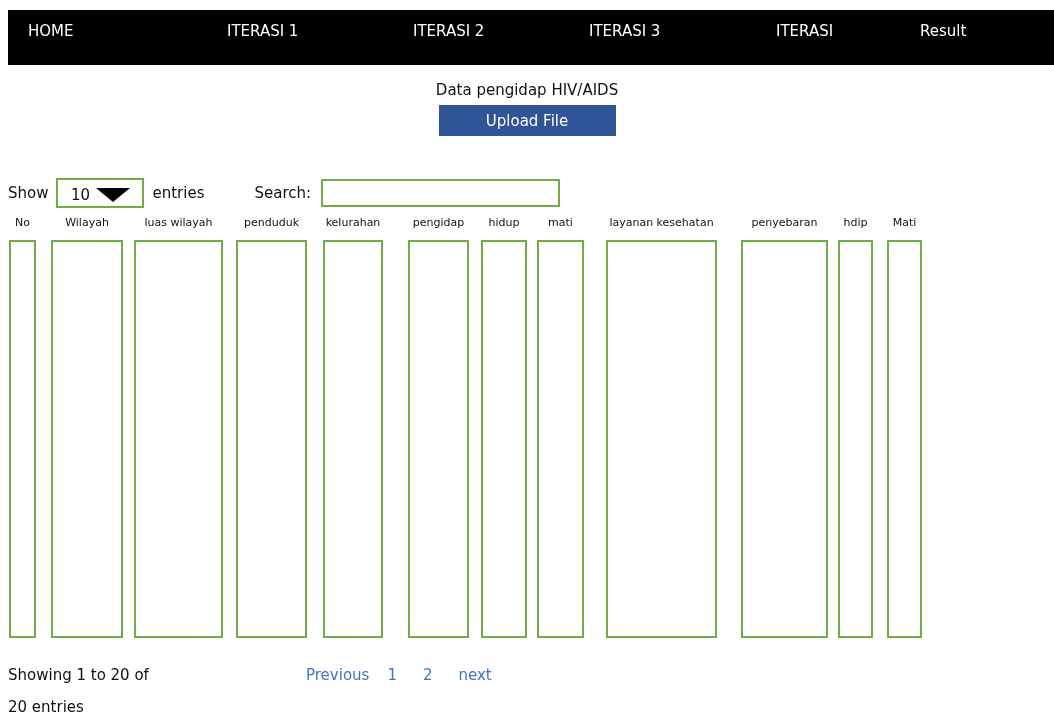 This screenshot has height=721, width=1054. Describe the element at coordinates (441, 193) in the screenshot. I see `search-field` at that location.